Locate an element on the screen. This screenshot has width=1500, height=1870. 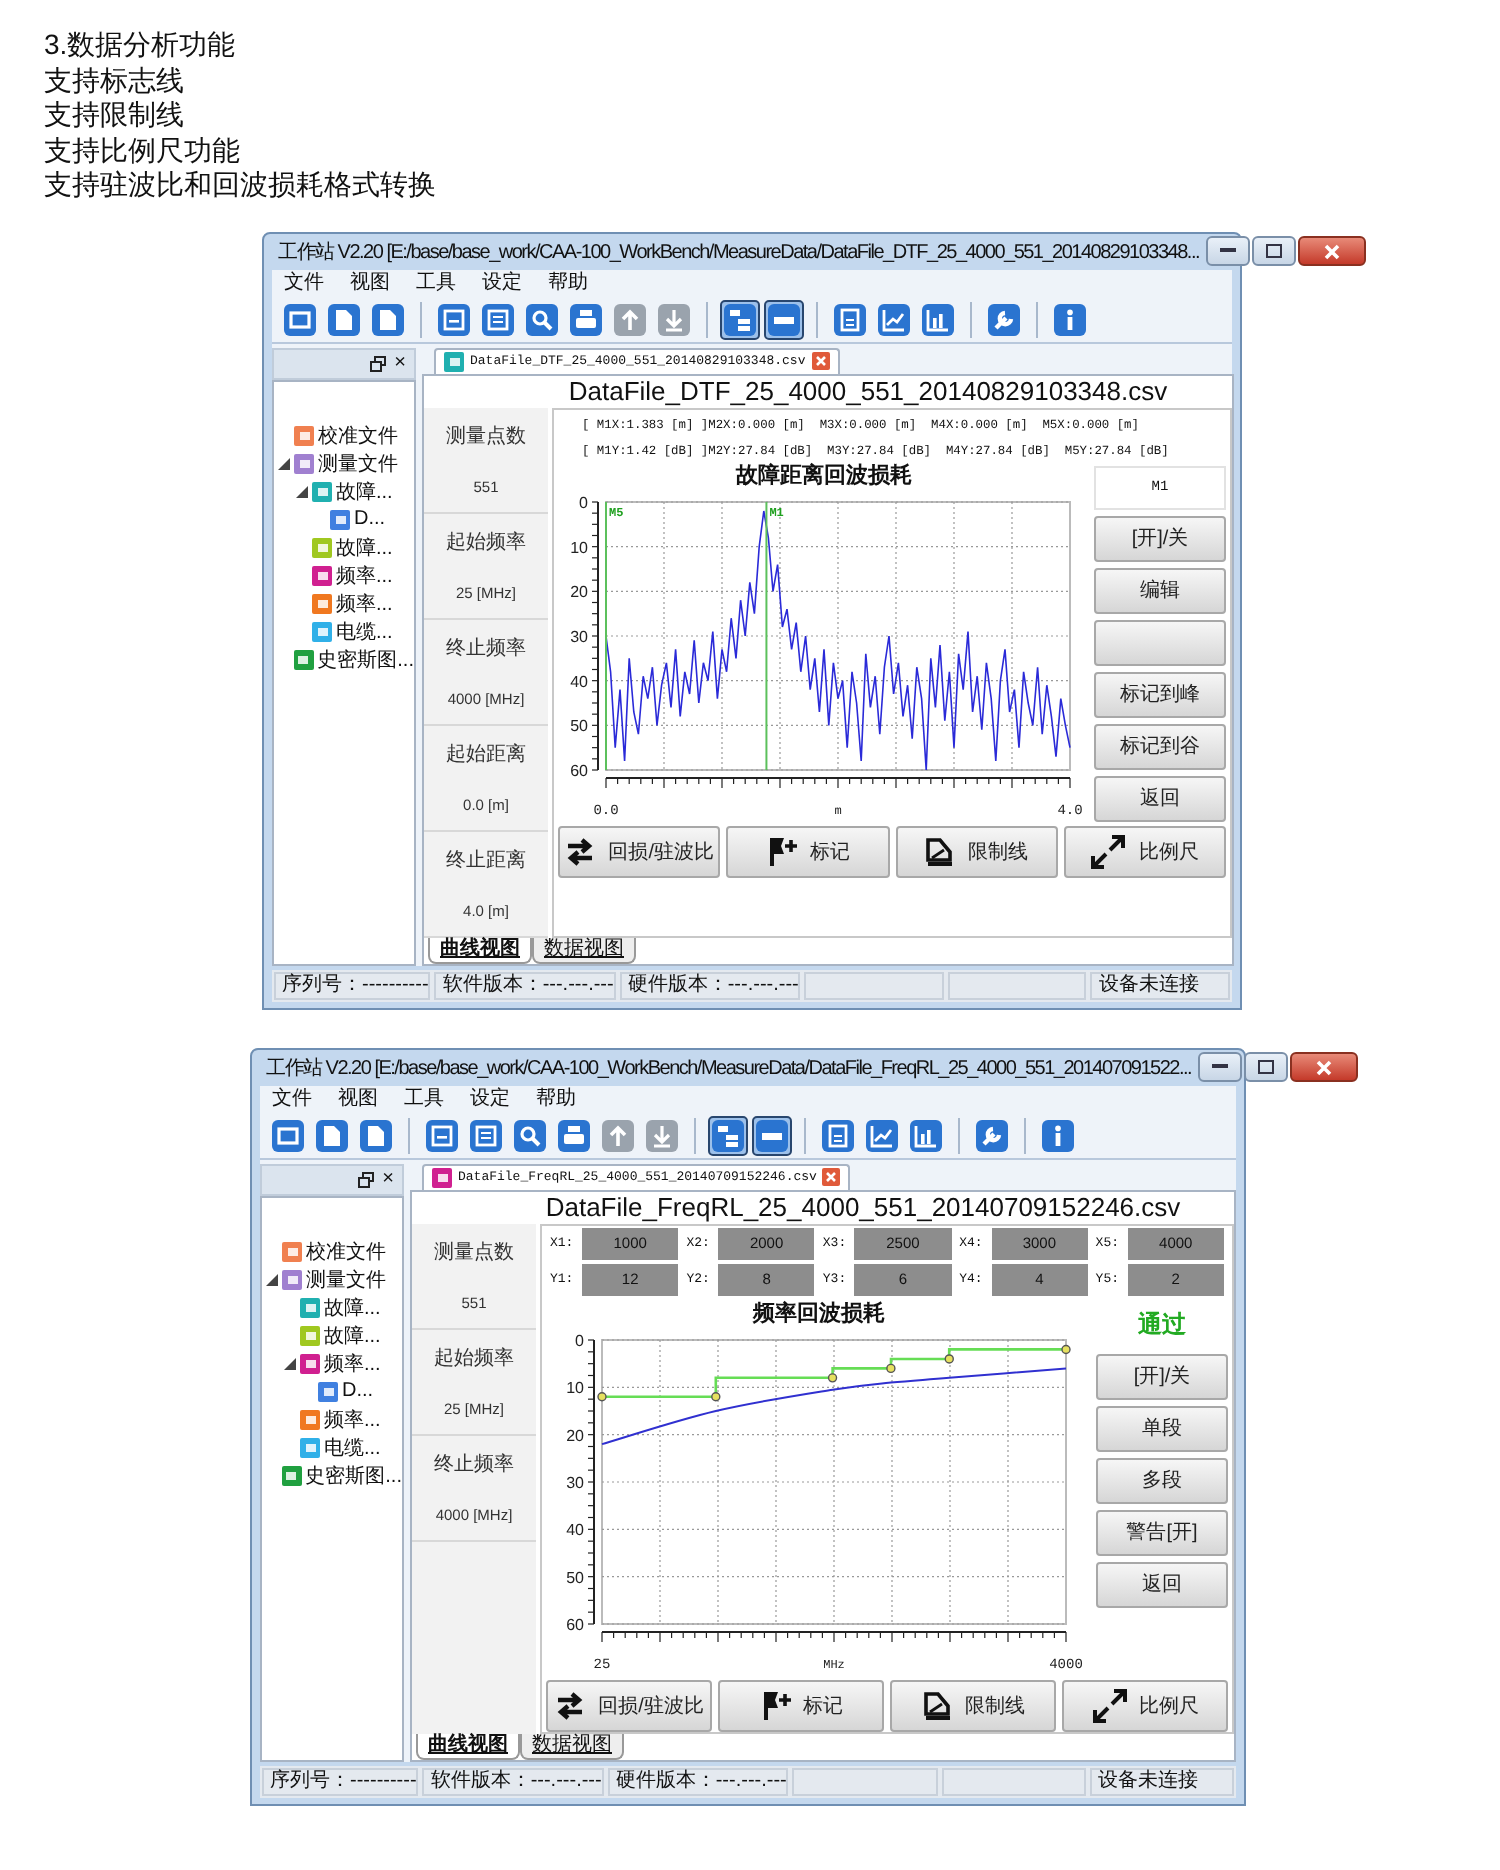
side-button: 多段 is located at coordinates (1162, 1480).